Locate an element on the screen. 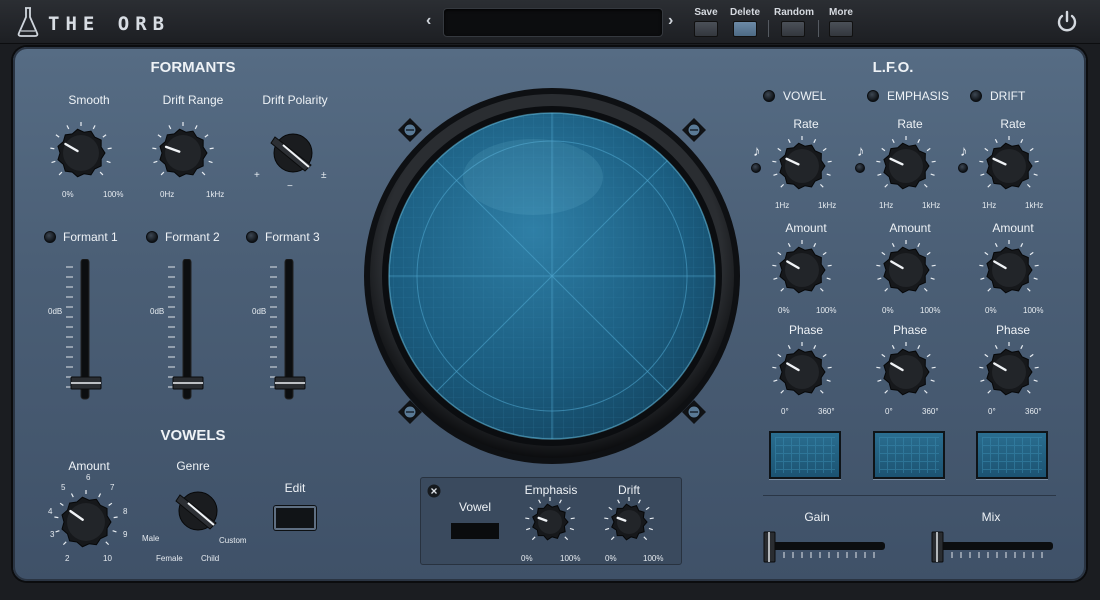 Image resolution: width=1100 pixels, height=600 pixels. formant1-slider is located at coordinates (85, 332).